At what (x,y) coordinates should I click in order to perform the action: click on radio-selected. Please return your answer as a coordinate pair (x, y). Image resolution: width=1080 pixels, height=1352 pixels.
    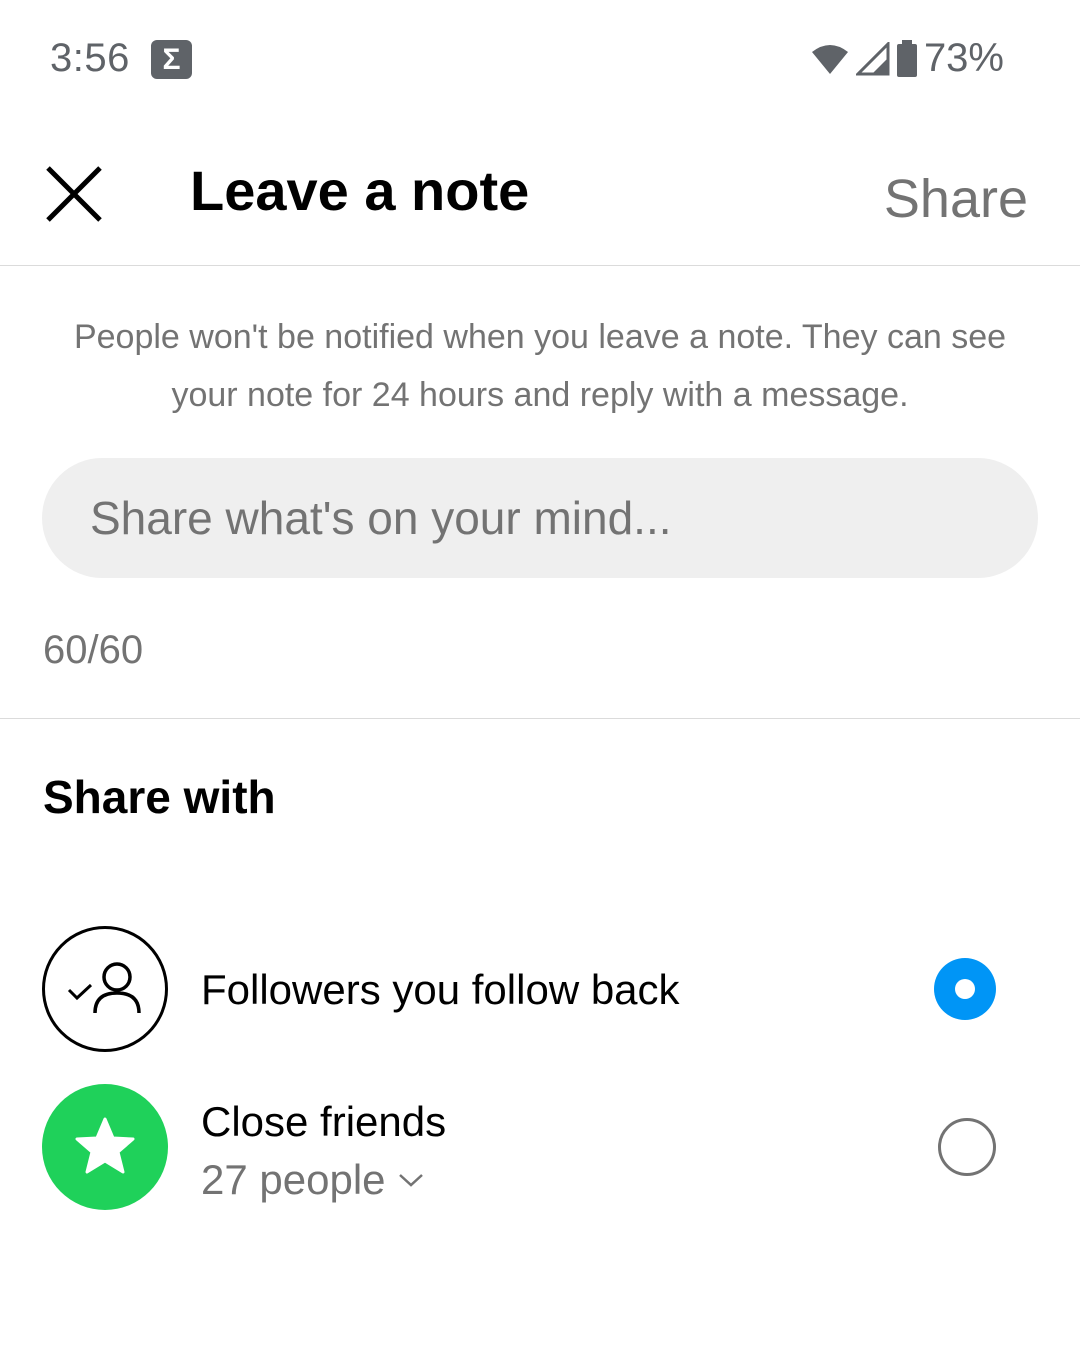
    Looking at the image, I should click on (965, 989).